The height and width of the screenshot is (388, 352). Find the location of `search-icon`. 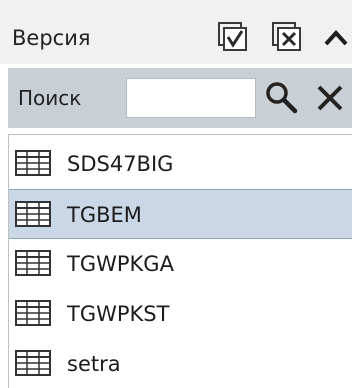

search-icon is located at coordinates (282, 98).